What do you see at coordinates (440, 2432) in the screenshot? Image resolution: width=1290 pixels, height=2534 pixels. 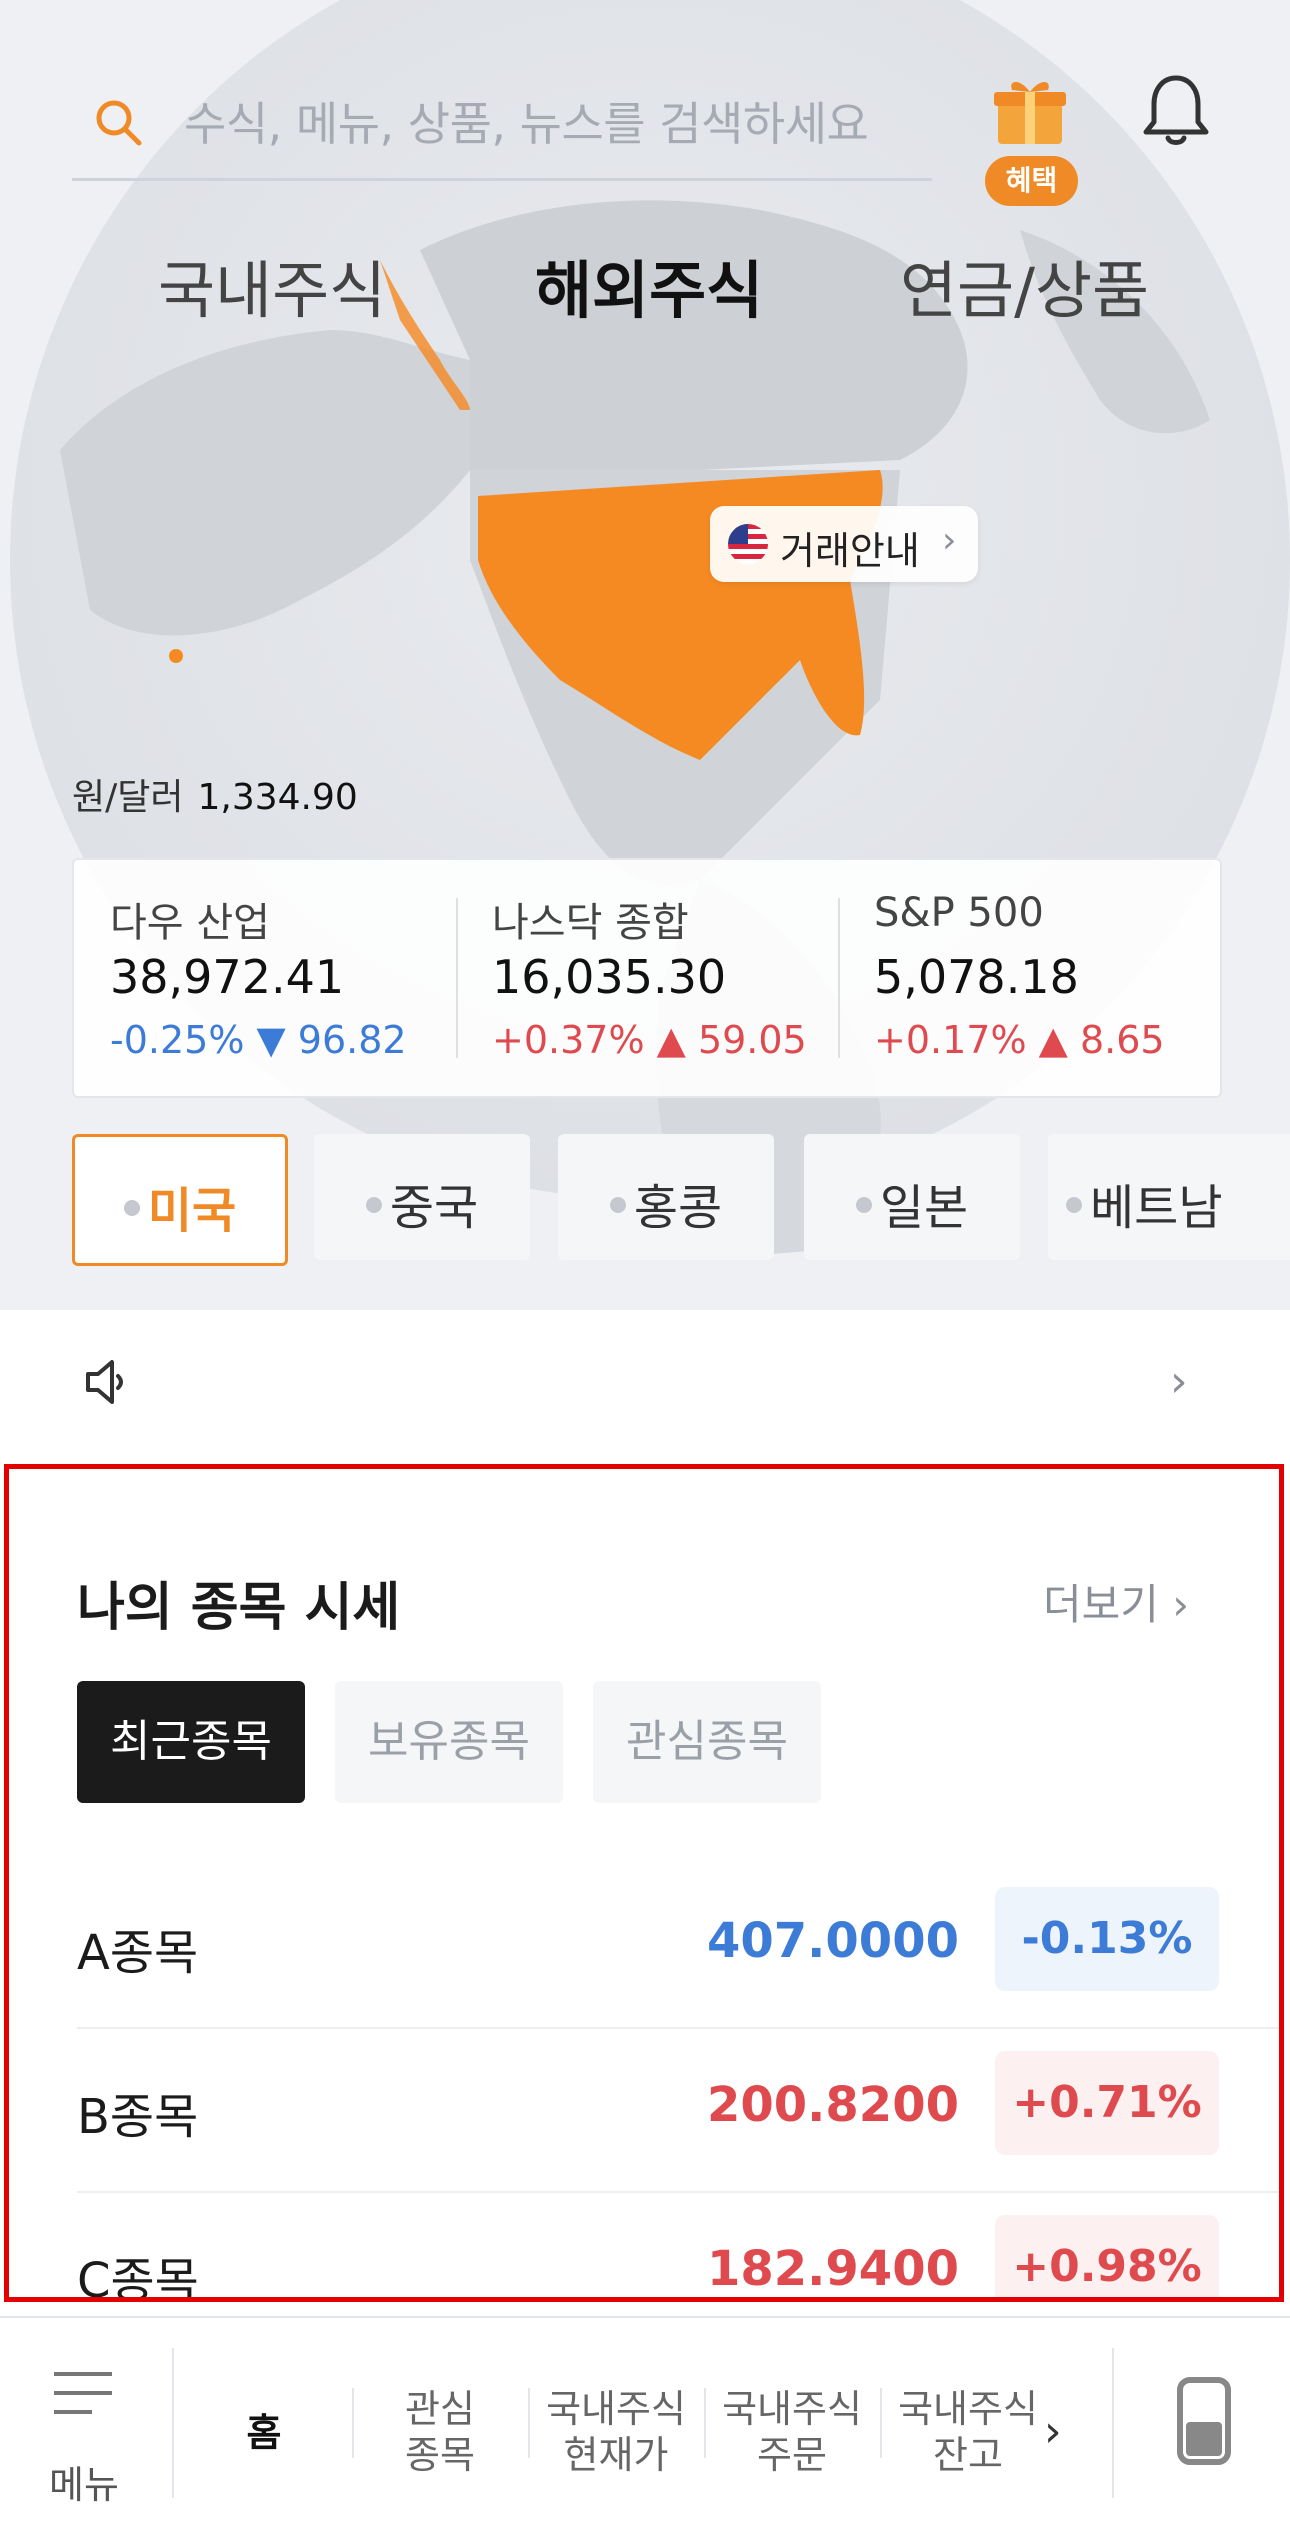 I see `nav-watchlist: 관심 종목` at bounding box center [440, 2432].